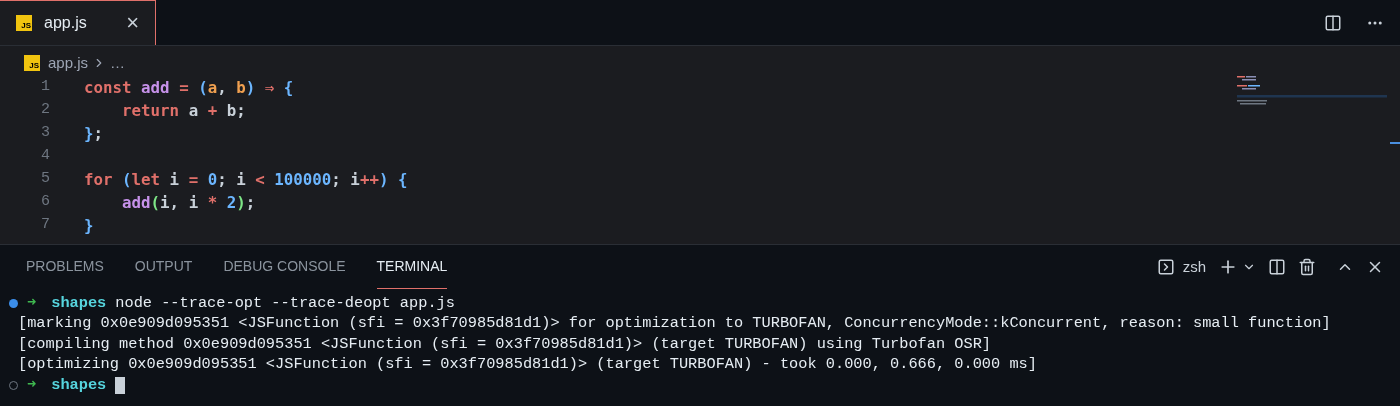 This screenshot has height=406, width=1400. Describe the element at coordinates (1307, 267) in the screenshot. I see `trash-icon` at that location.